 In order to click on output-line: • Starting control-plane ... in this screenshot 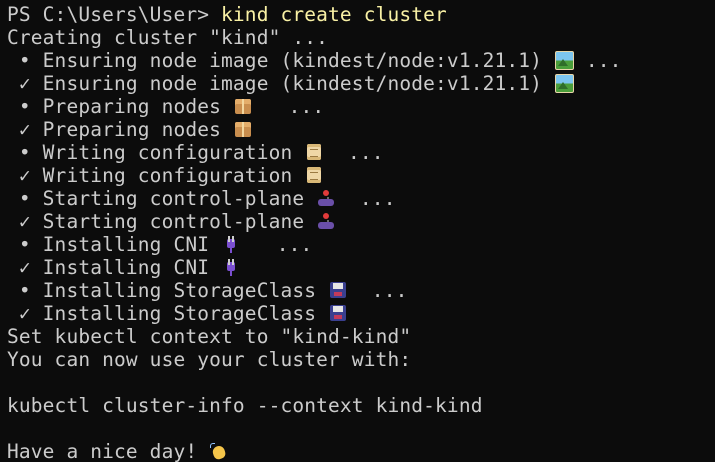, I will do `click(361, 198)`.